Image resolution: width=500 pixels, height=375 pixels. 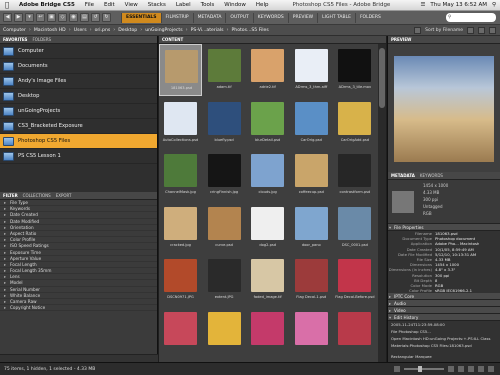 What do you see at coordinates (78, 51) in the screenshot?
I see `favorite-item: Computer` at bounding box center [78, 51].